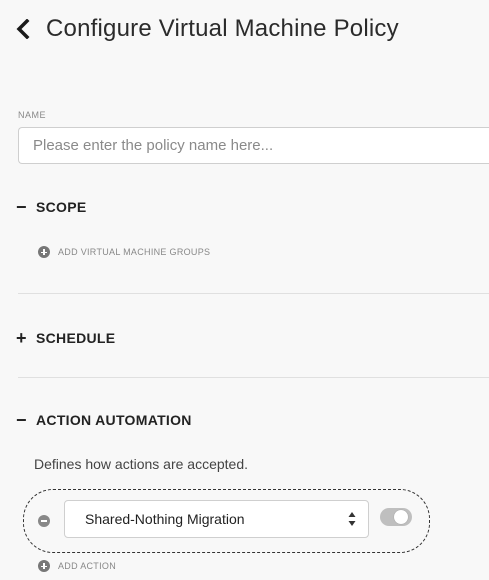  What do you see at coordinates (134, 252) in the screenshot?
I see `add-vm-groups-label: ADD VIRTUAL MACHINE GROUPS` at bounding box center [134, 252].